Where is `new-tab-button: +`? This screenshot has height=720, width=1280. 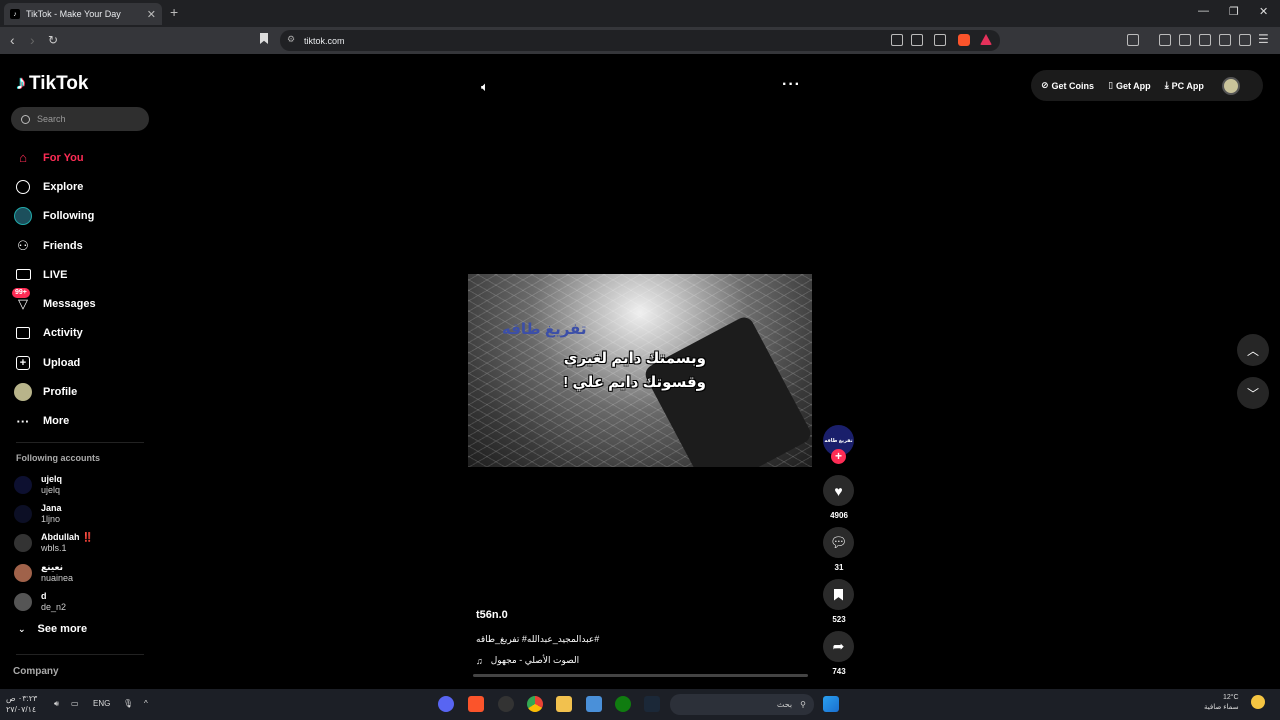 new-tab-button: + is located at coordinates (174, 12).